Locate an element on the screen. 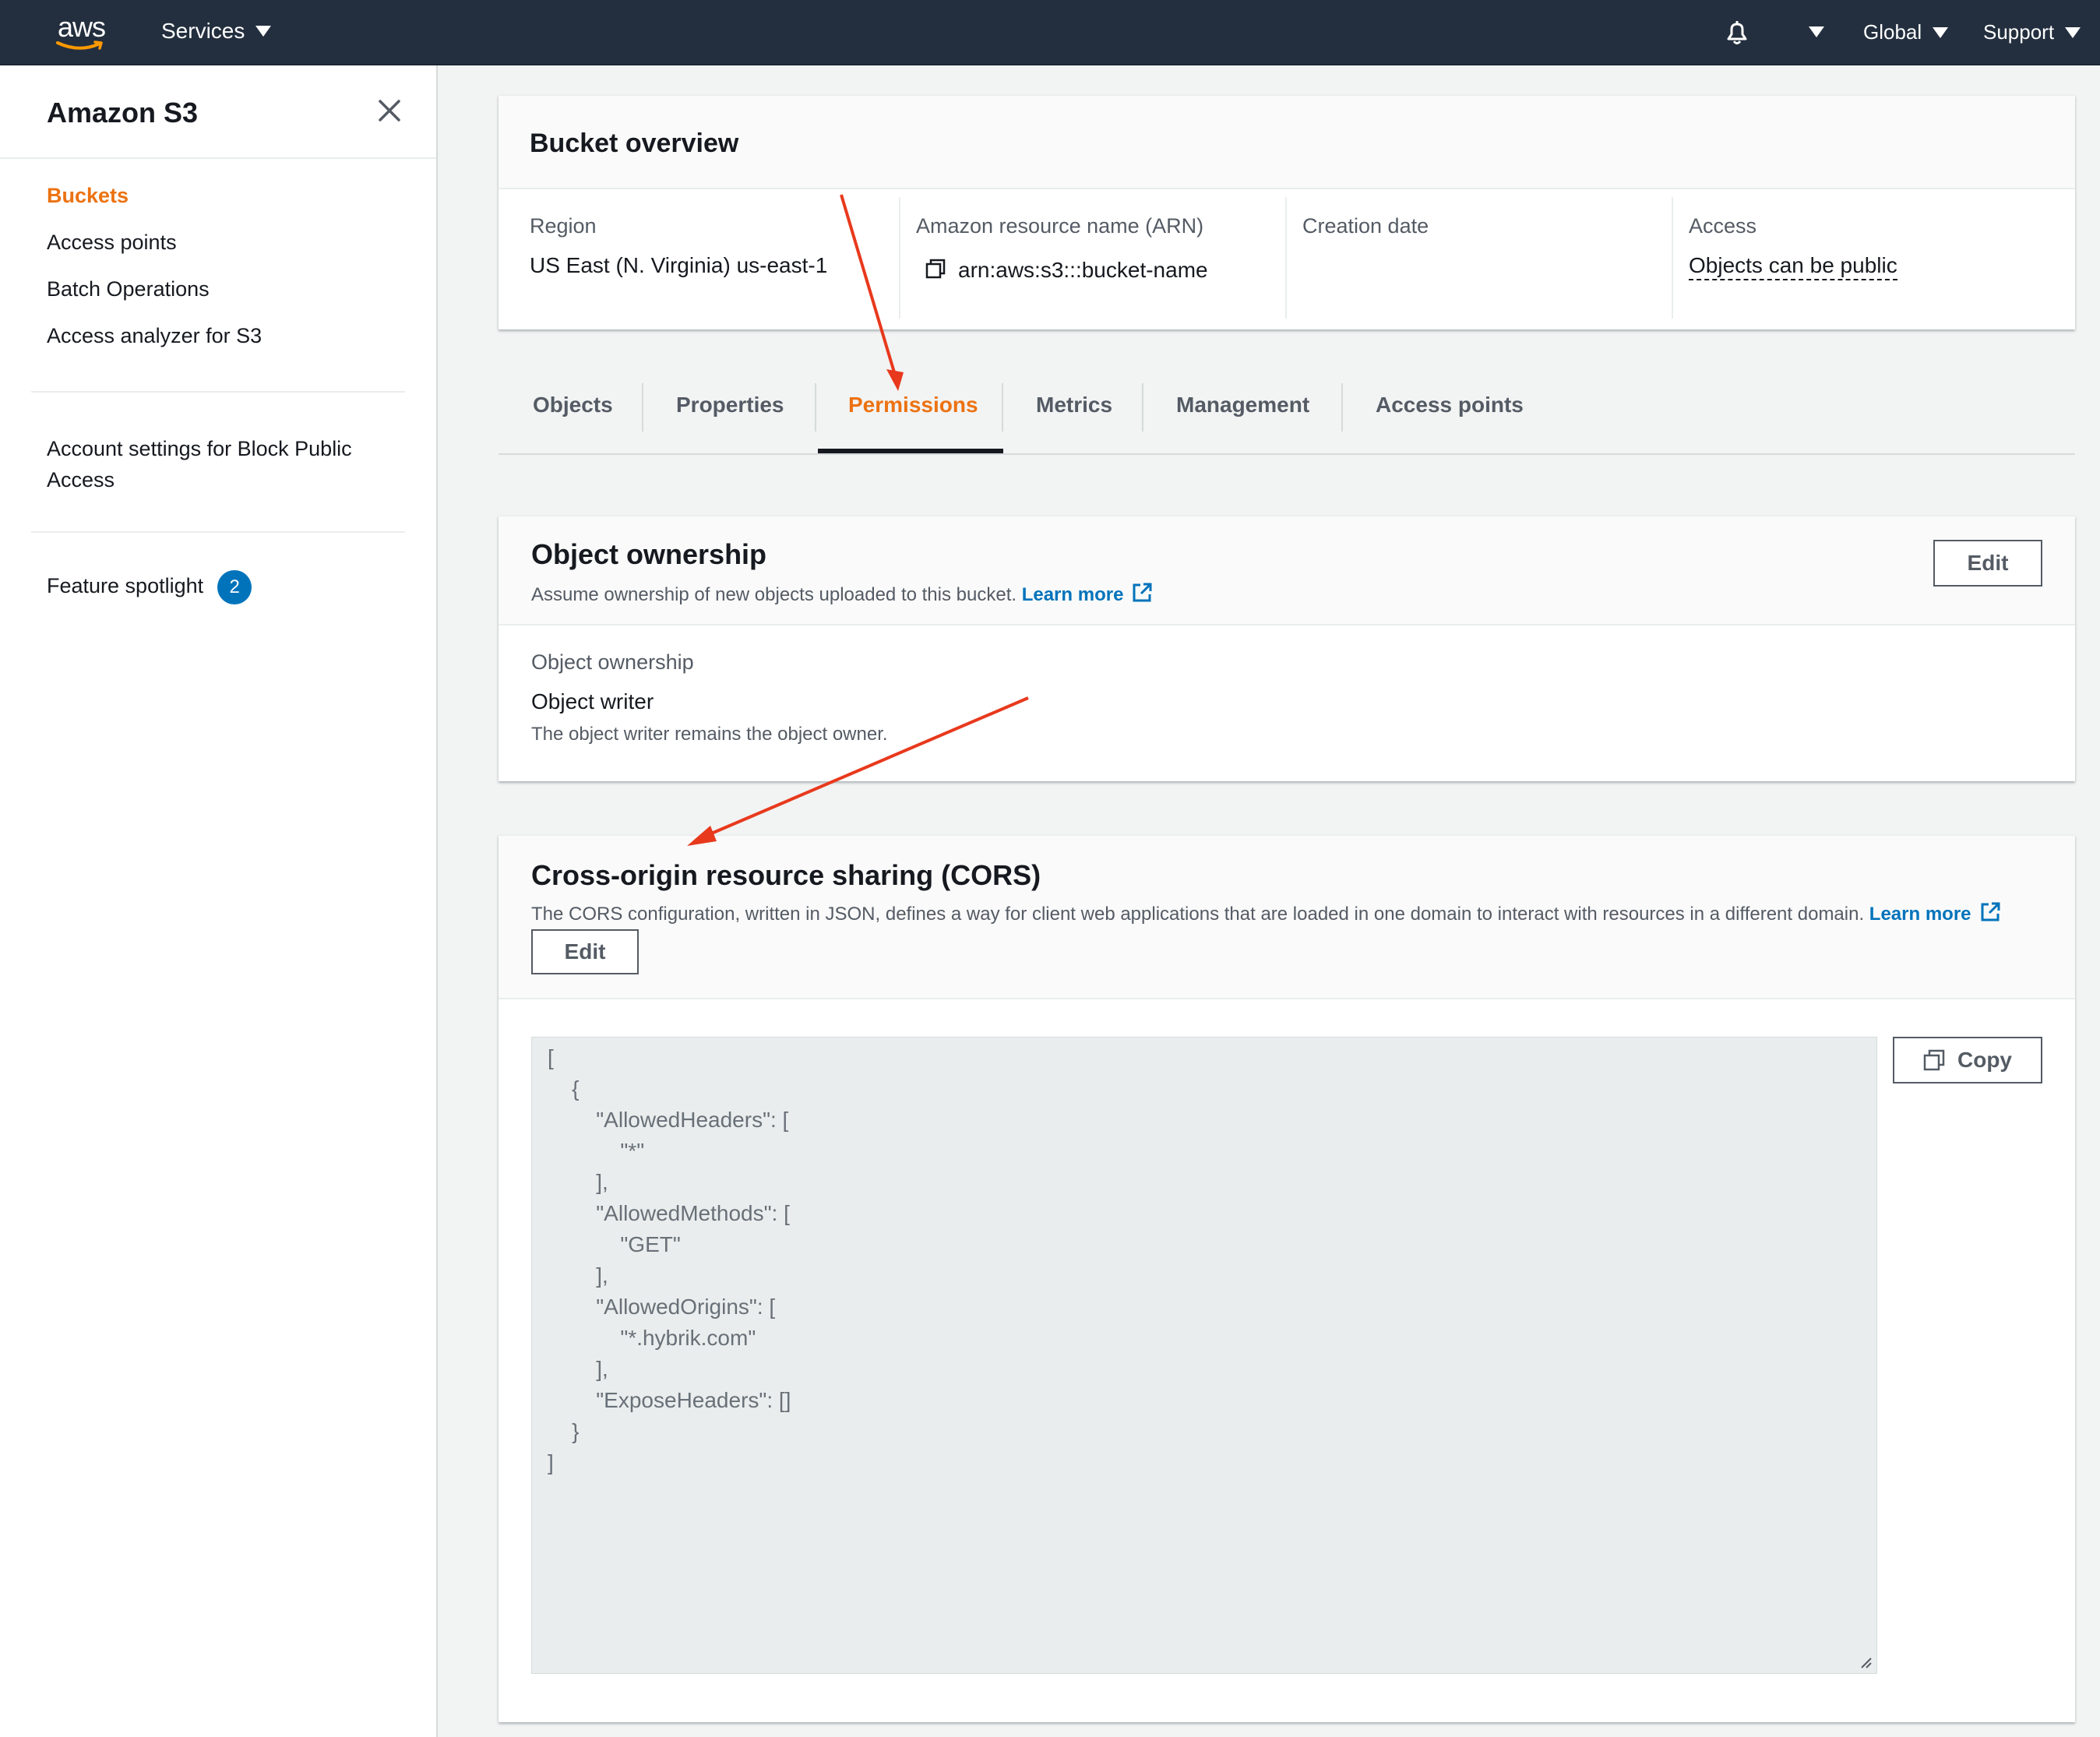 The width and height of the screenshot is (2100, 1737). copy-button: Copy is located at coordinates (1967, 1060).